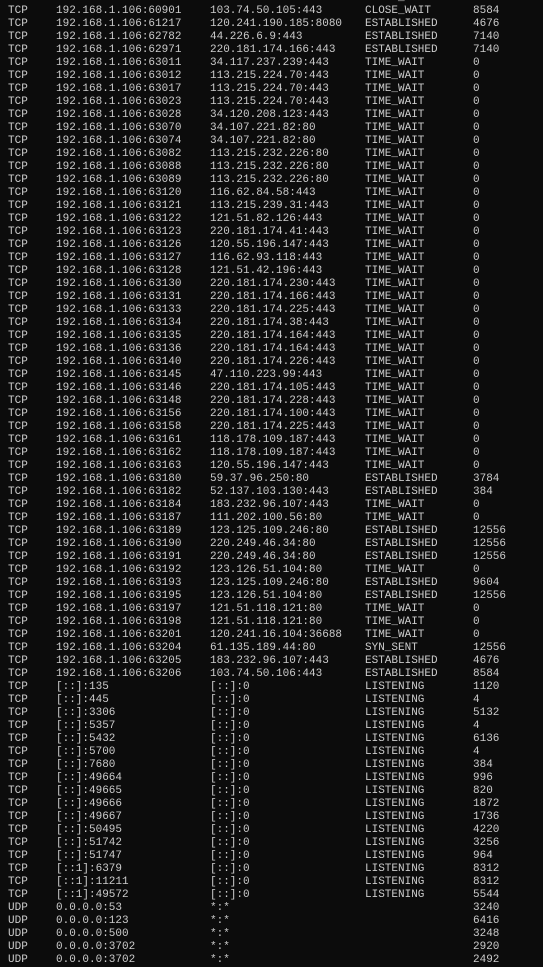 The image size is (543, 967). What do you see at coordinates (271, 895) in the screenshot?
I see `connection-row: TCP [::1]:49572 [::]:0 LISTENING 5544` at bounding box center [271, 895].